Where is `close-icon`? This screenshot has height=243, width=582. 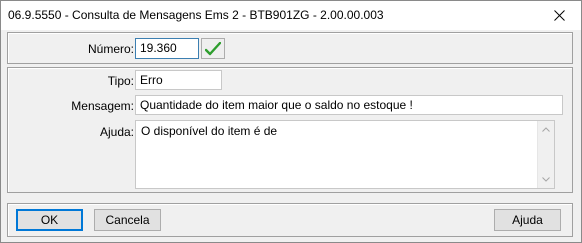 close-icon is located at coordinates (559, 15).